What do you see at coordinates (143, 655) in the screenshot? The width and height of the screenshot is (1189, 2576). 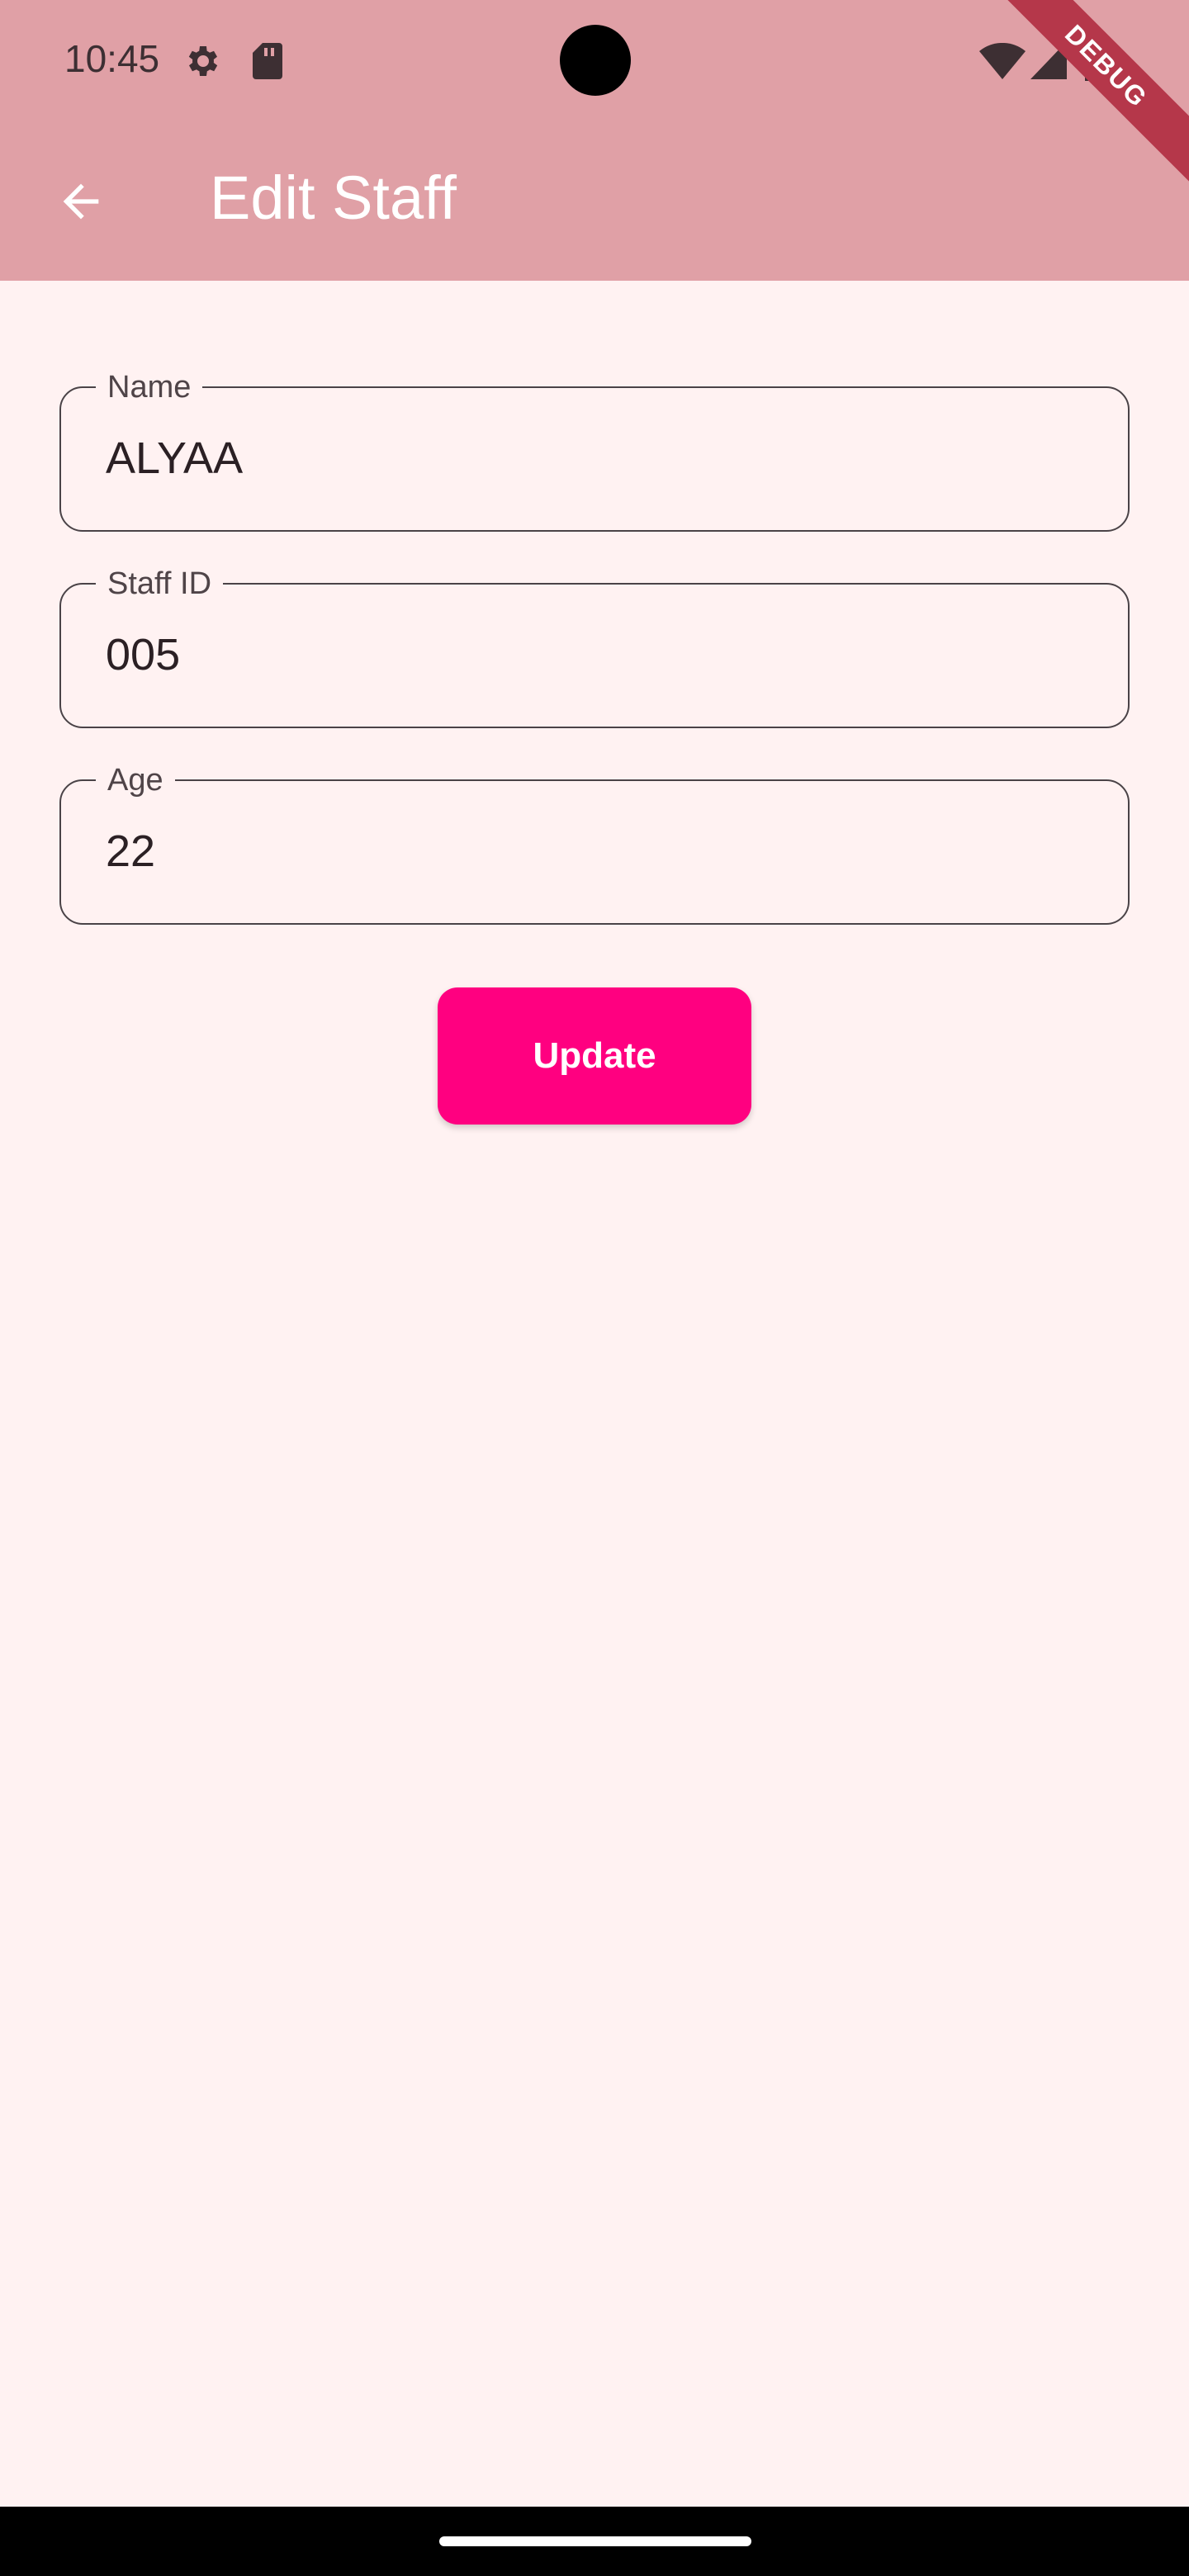 I see `staff-id-field-value: 005` at bounding box center [143, 655].